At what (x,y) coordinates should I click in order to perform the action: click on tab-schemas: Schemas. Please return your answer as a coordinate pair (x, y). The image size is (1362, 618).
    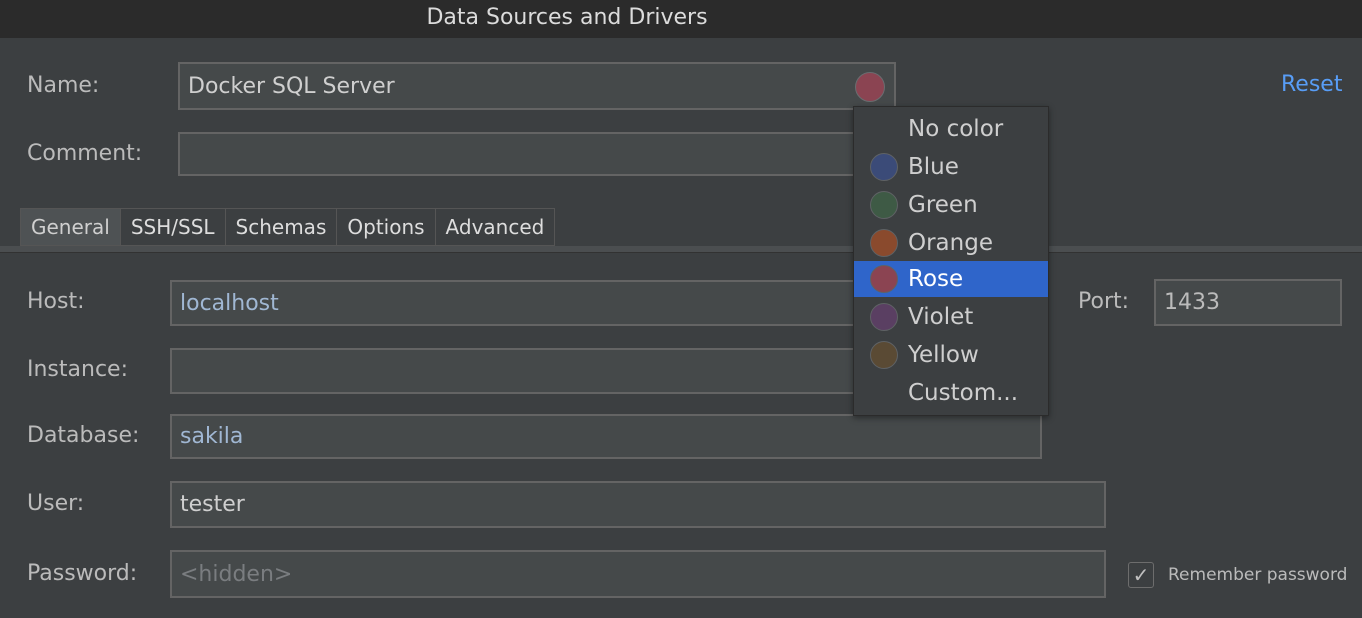
    Looking at the image, I should click on (281, 227).